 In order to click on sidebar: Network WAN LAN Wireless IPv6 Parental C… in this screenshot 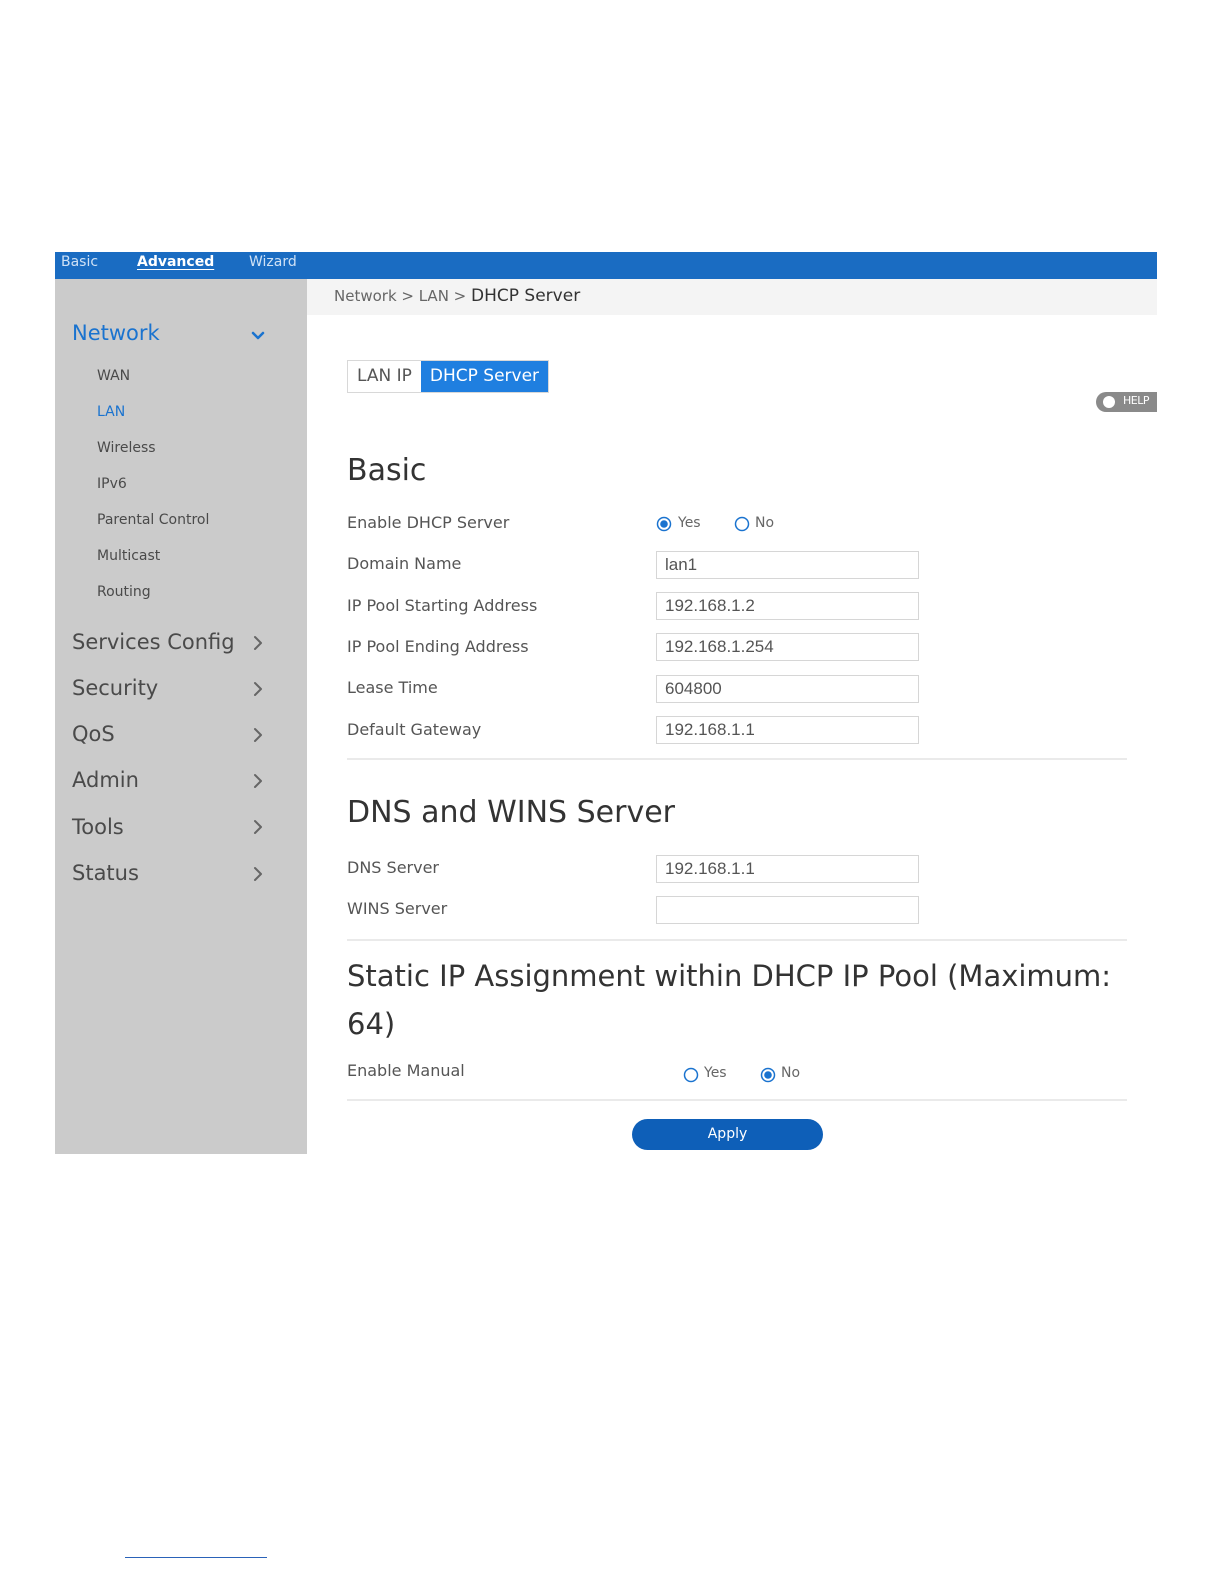, I will do `click(181, 716)`.